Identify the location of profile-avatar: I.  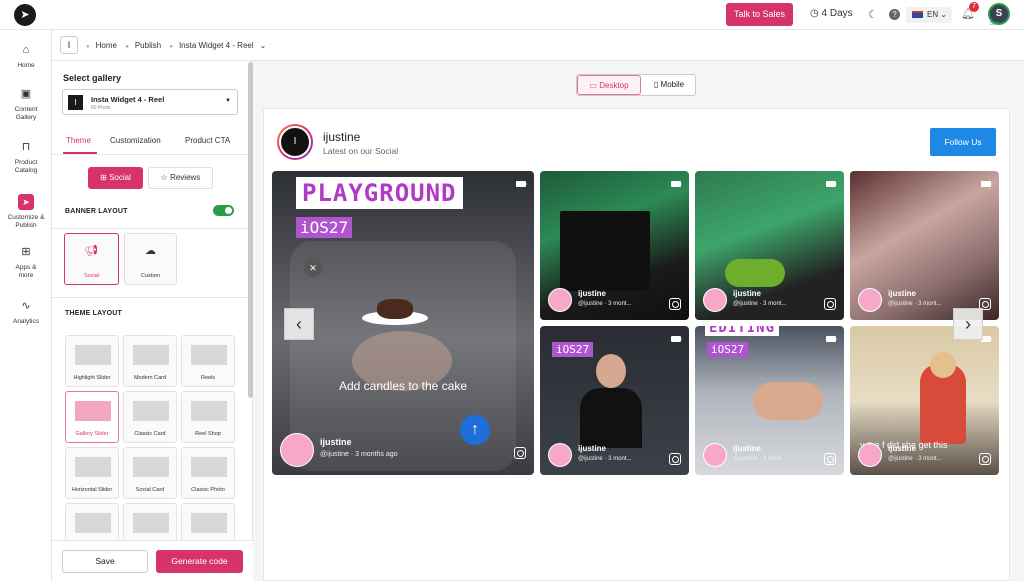
(295, 142).